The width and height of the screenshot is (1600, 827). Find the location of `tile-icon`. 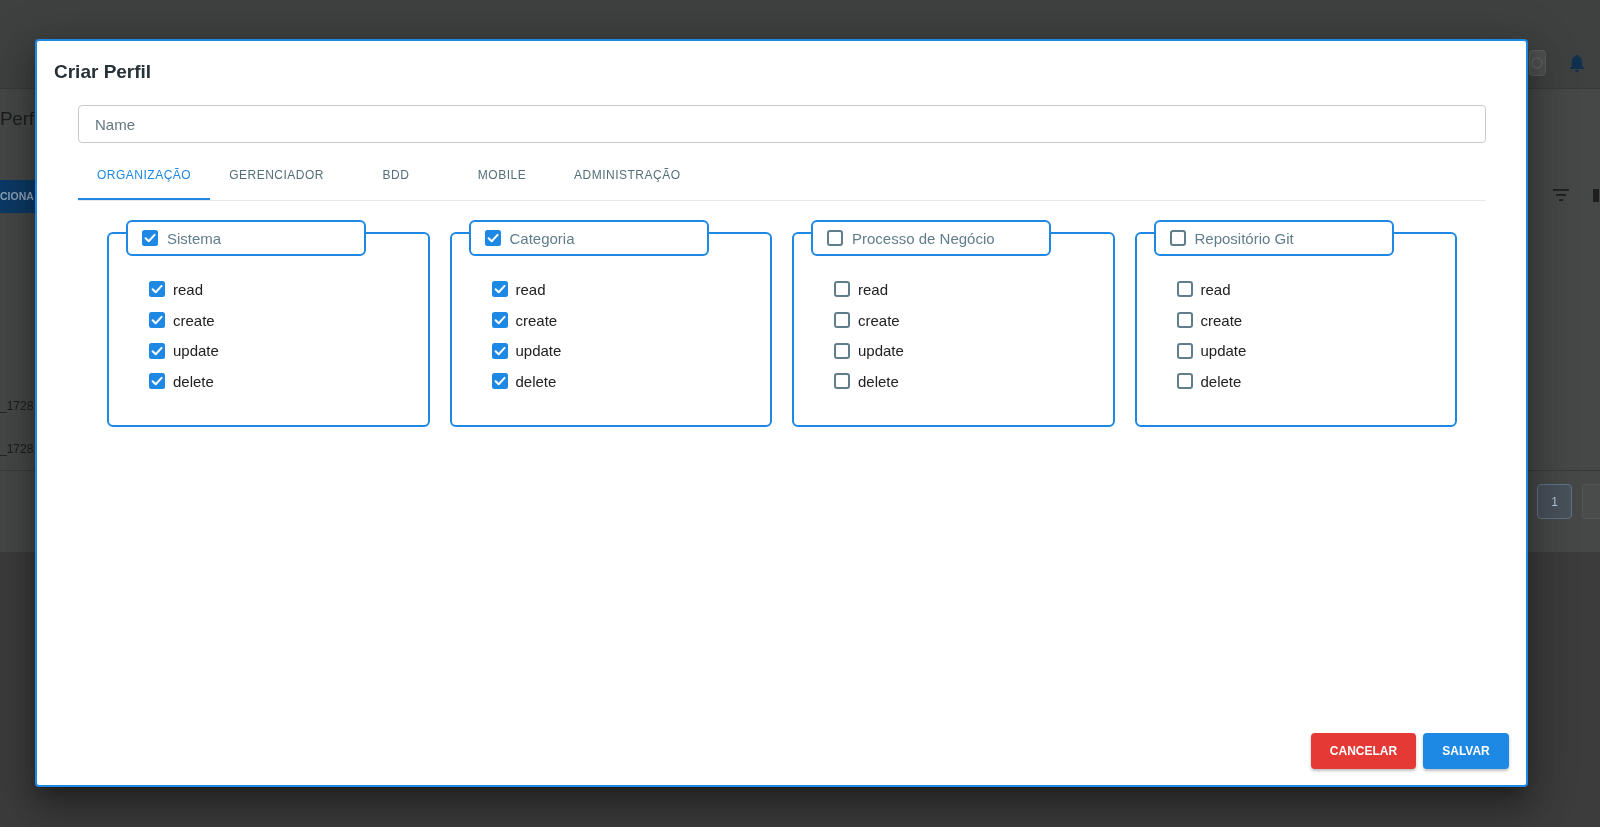

tile-icon is located at coordinates (1537, 63).